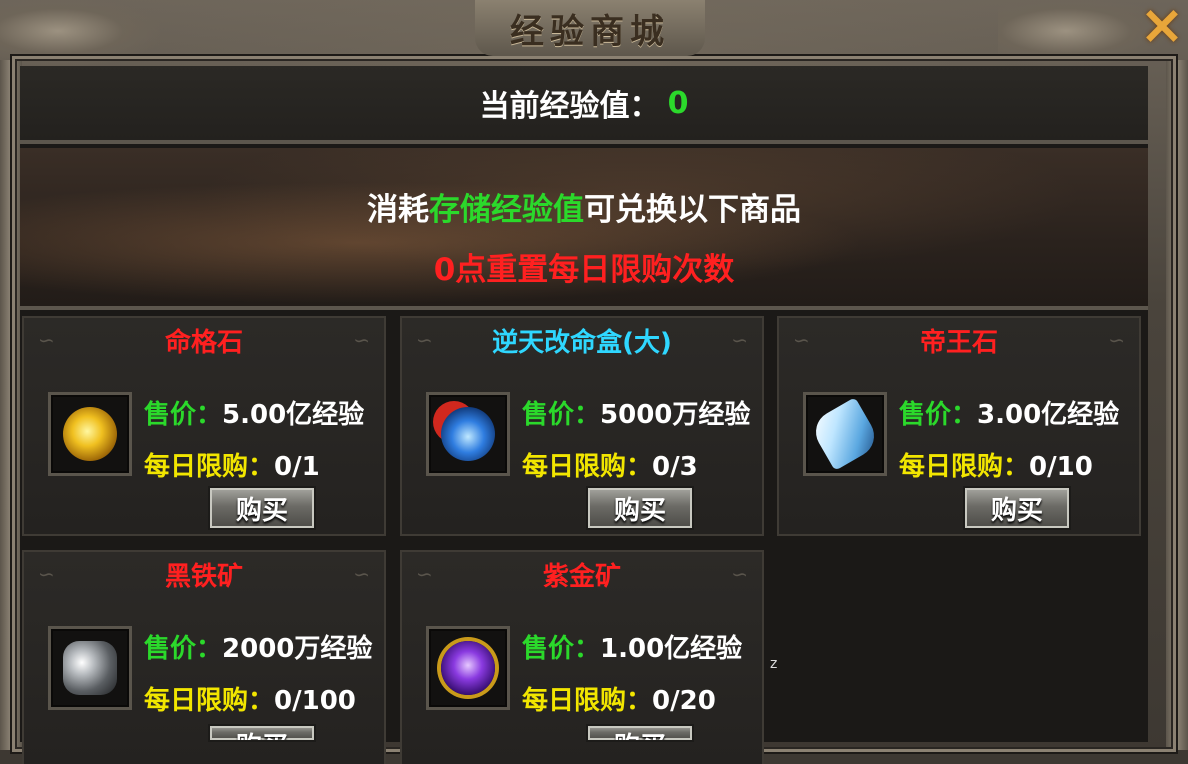 This screenshot has width=1188, height=764. I want to click on current-exp-value: 0, so click(678, 103).